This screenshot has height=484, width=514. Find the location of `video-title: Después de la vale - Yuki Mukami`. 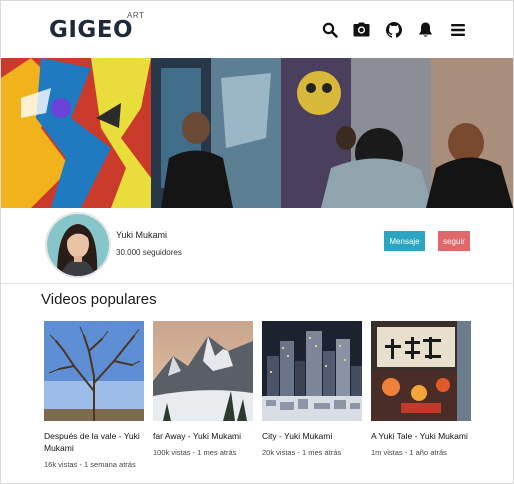

video-title: Después de la vale - Yuki Mukami is located at coordinates (94, 442).